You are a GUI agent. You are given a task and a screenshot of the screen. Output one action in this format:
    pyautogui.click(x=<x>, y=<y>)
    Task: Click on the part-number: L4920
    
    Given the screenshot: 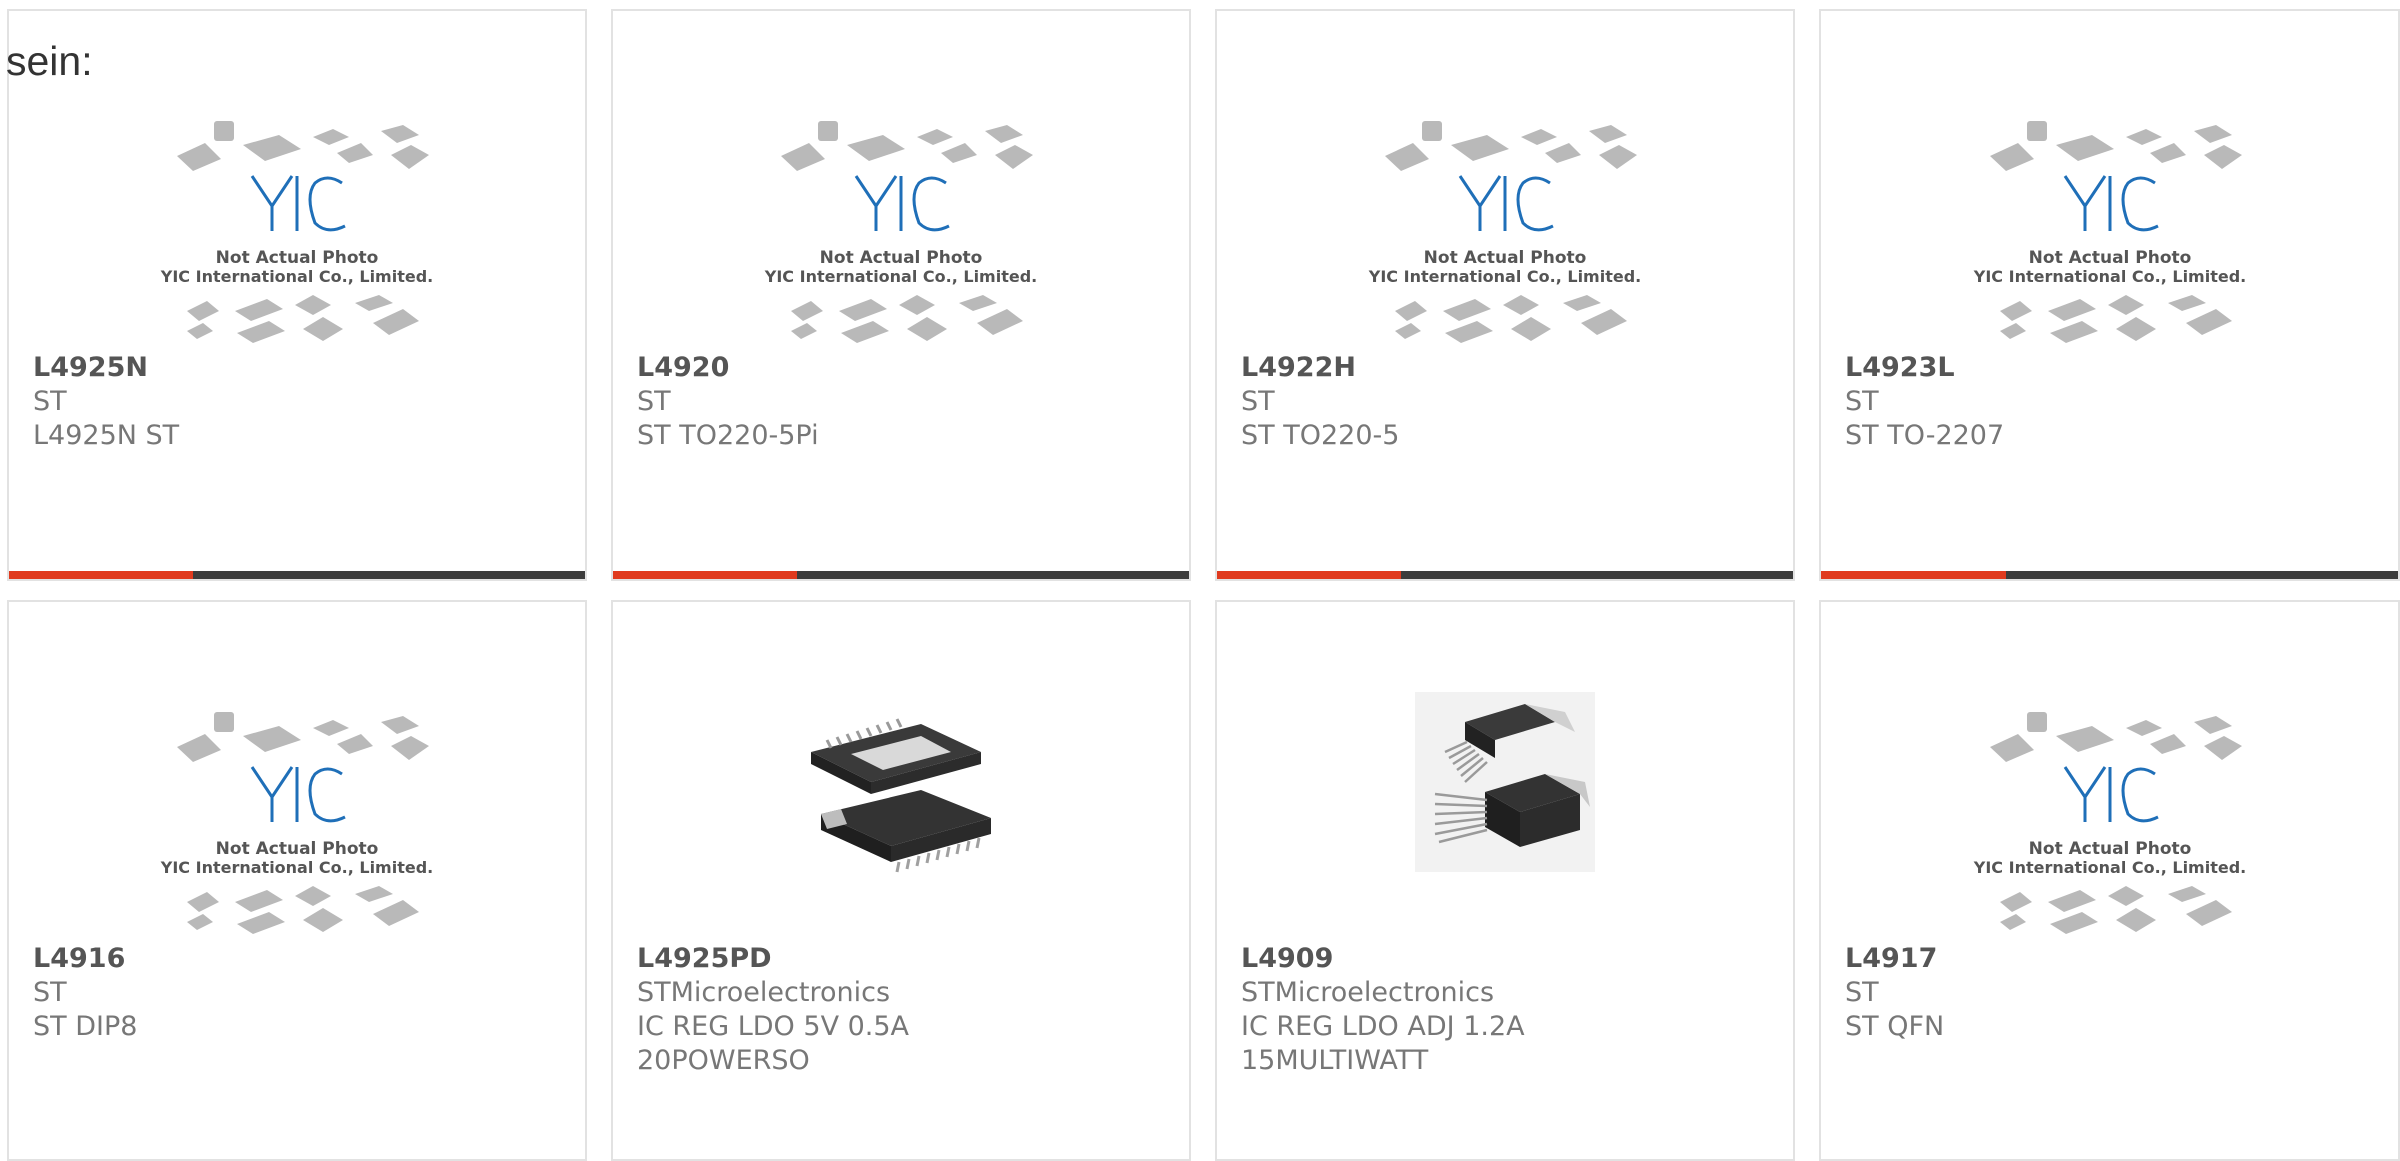 What is the action you would take?
    pyautogui.click(x=905, y=368)
    